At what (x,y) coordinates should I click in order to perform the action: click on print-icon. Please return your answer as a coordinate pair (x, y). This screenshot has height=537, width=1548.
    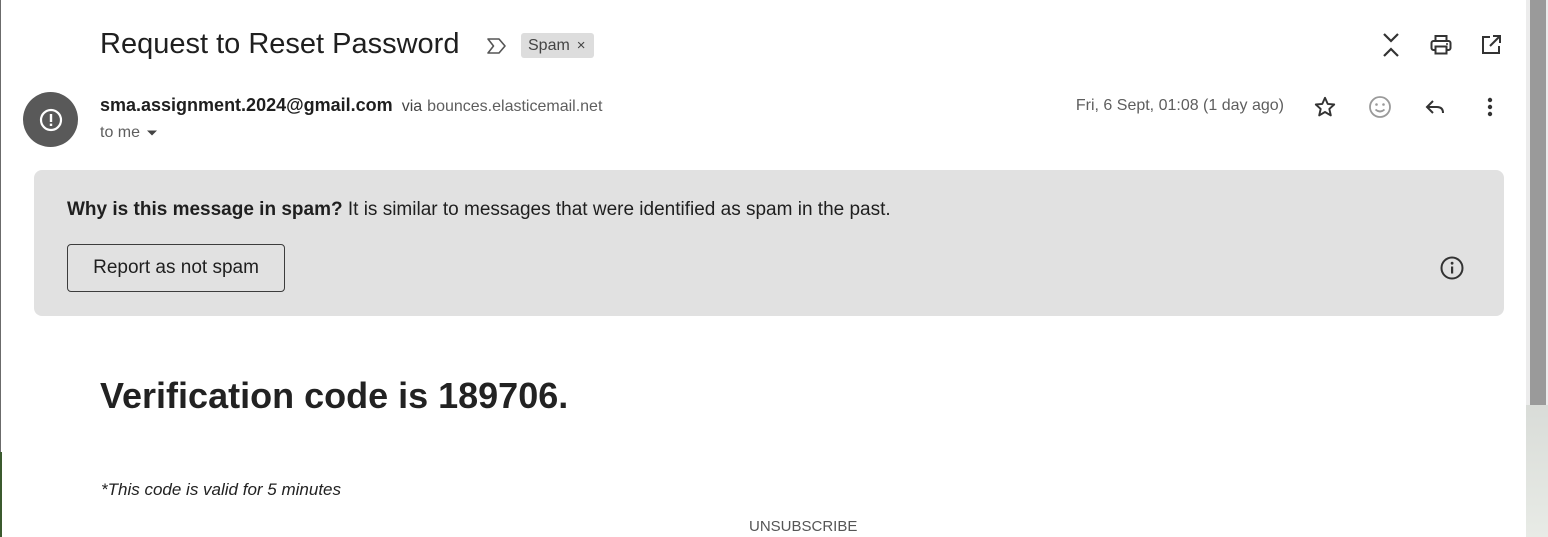
    Looking at the image, I should click on (1441, 45).